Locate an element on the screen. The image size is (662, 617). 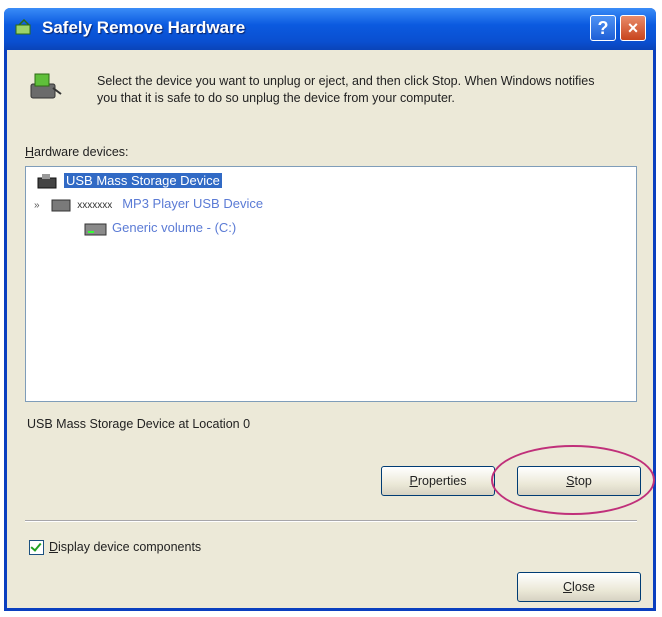
hardware-devices-label-rest: ardware devices: is located at coordinates (81, 152).